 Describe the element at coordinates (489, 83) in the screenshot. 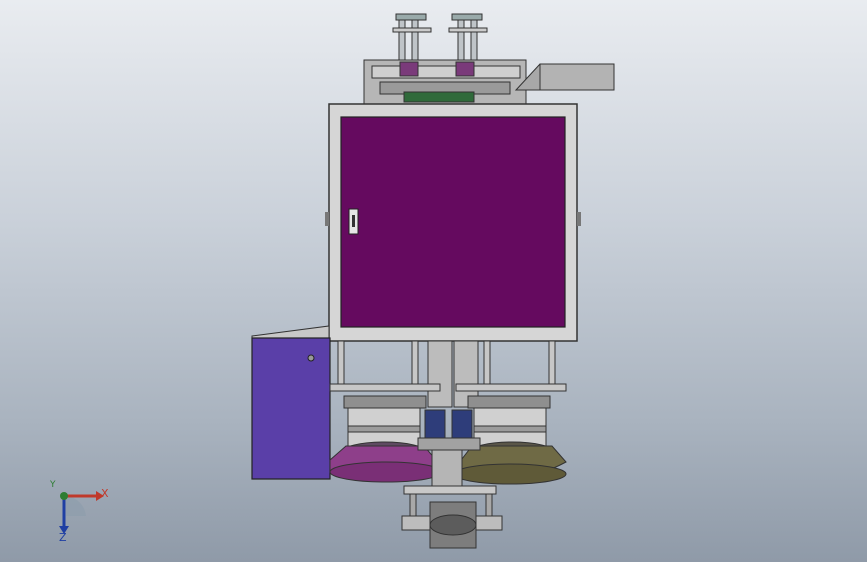

I see `top-mechanism` at that location.